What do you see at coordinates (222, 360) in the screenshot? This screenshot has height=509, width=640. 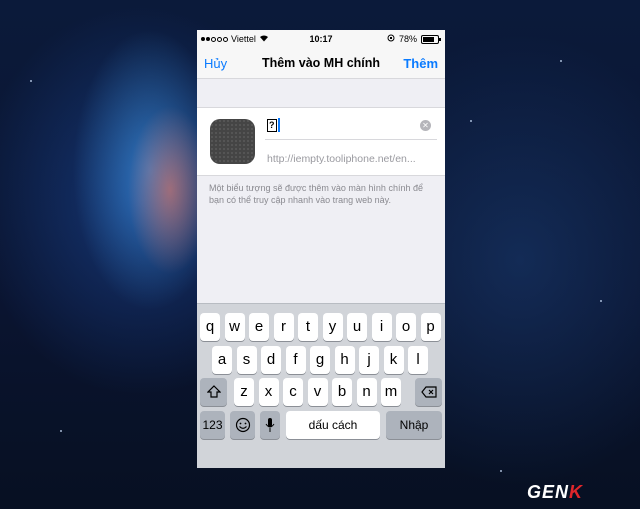 I see `key-a: a` at bounding box center [222, 360].